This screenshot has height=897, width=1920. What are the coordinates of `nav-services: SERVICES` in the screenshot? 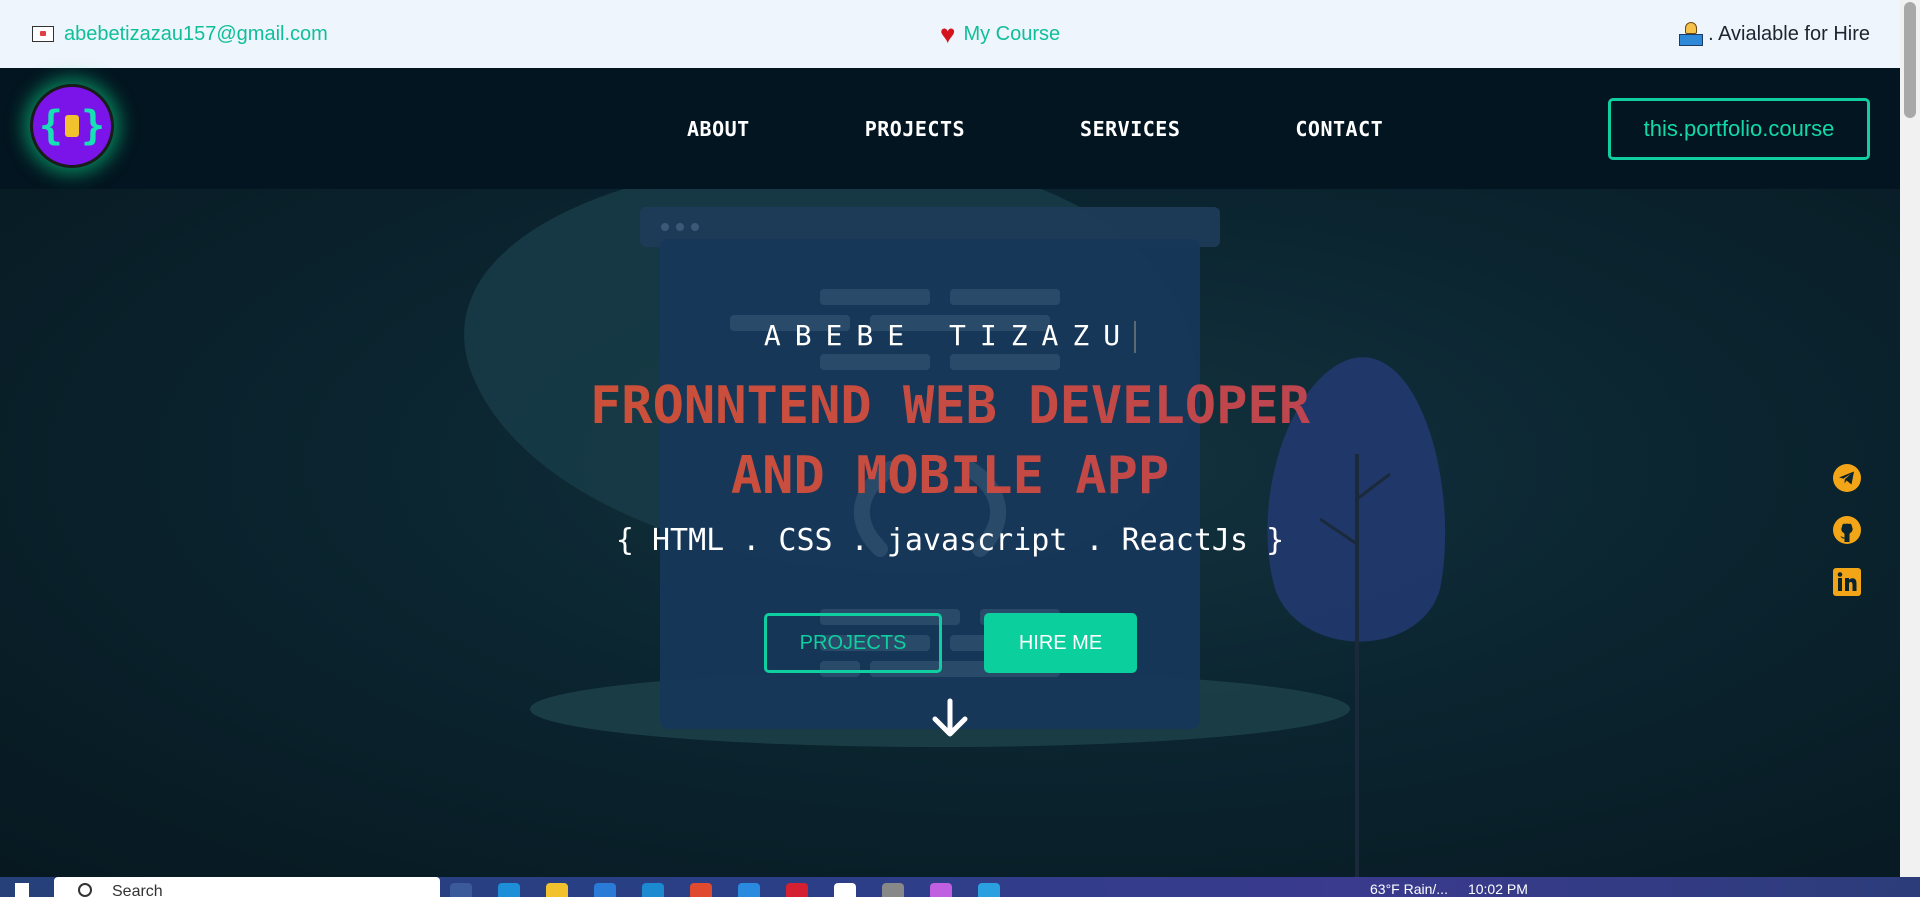 It's located at (1130, 129).